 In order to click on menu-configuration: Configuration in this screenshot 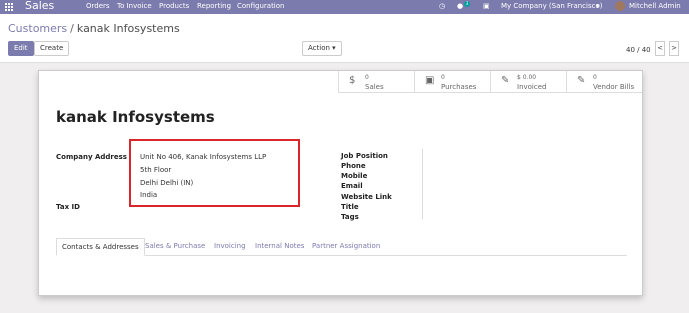, I will do `click(260, 6)`.